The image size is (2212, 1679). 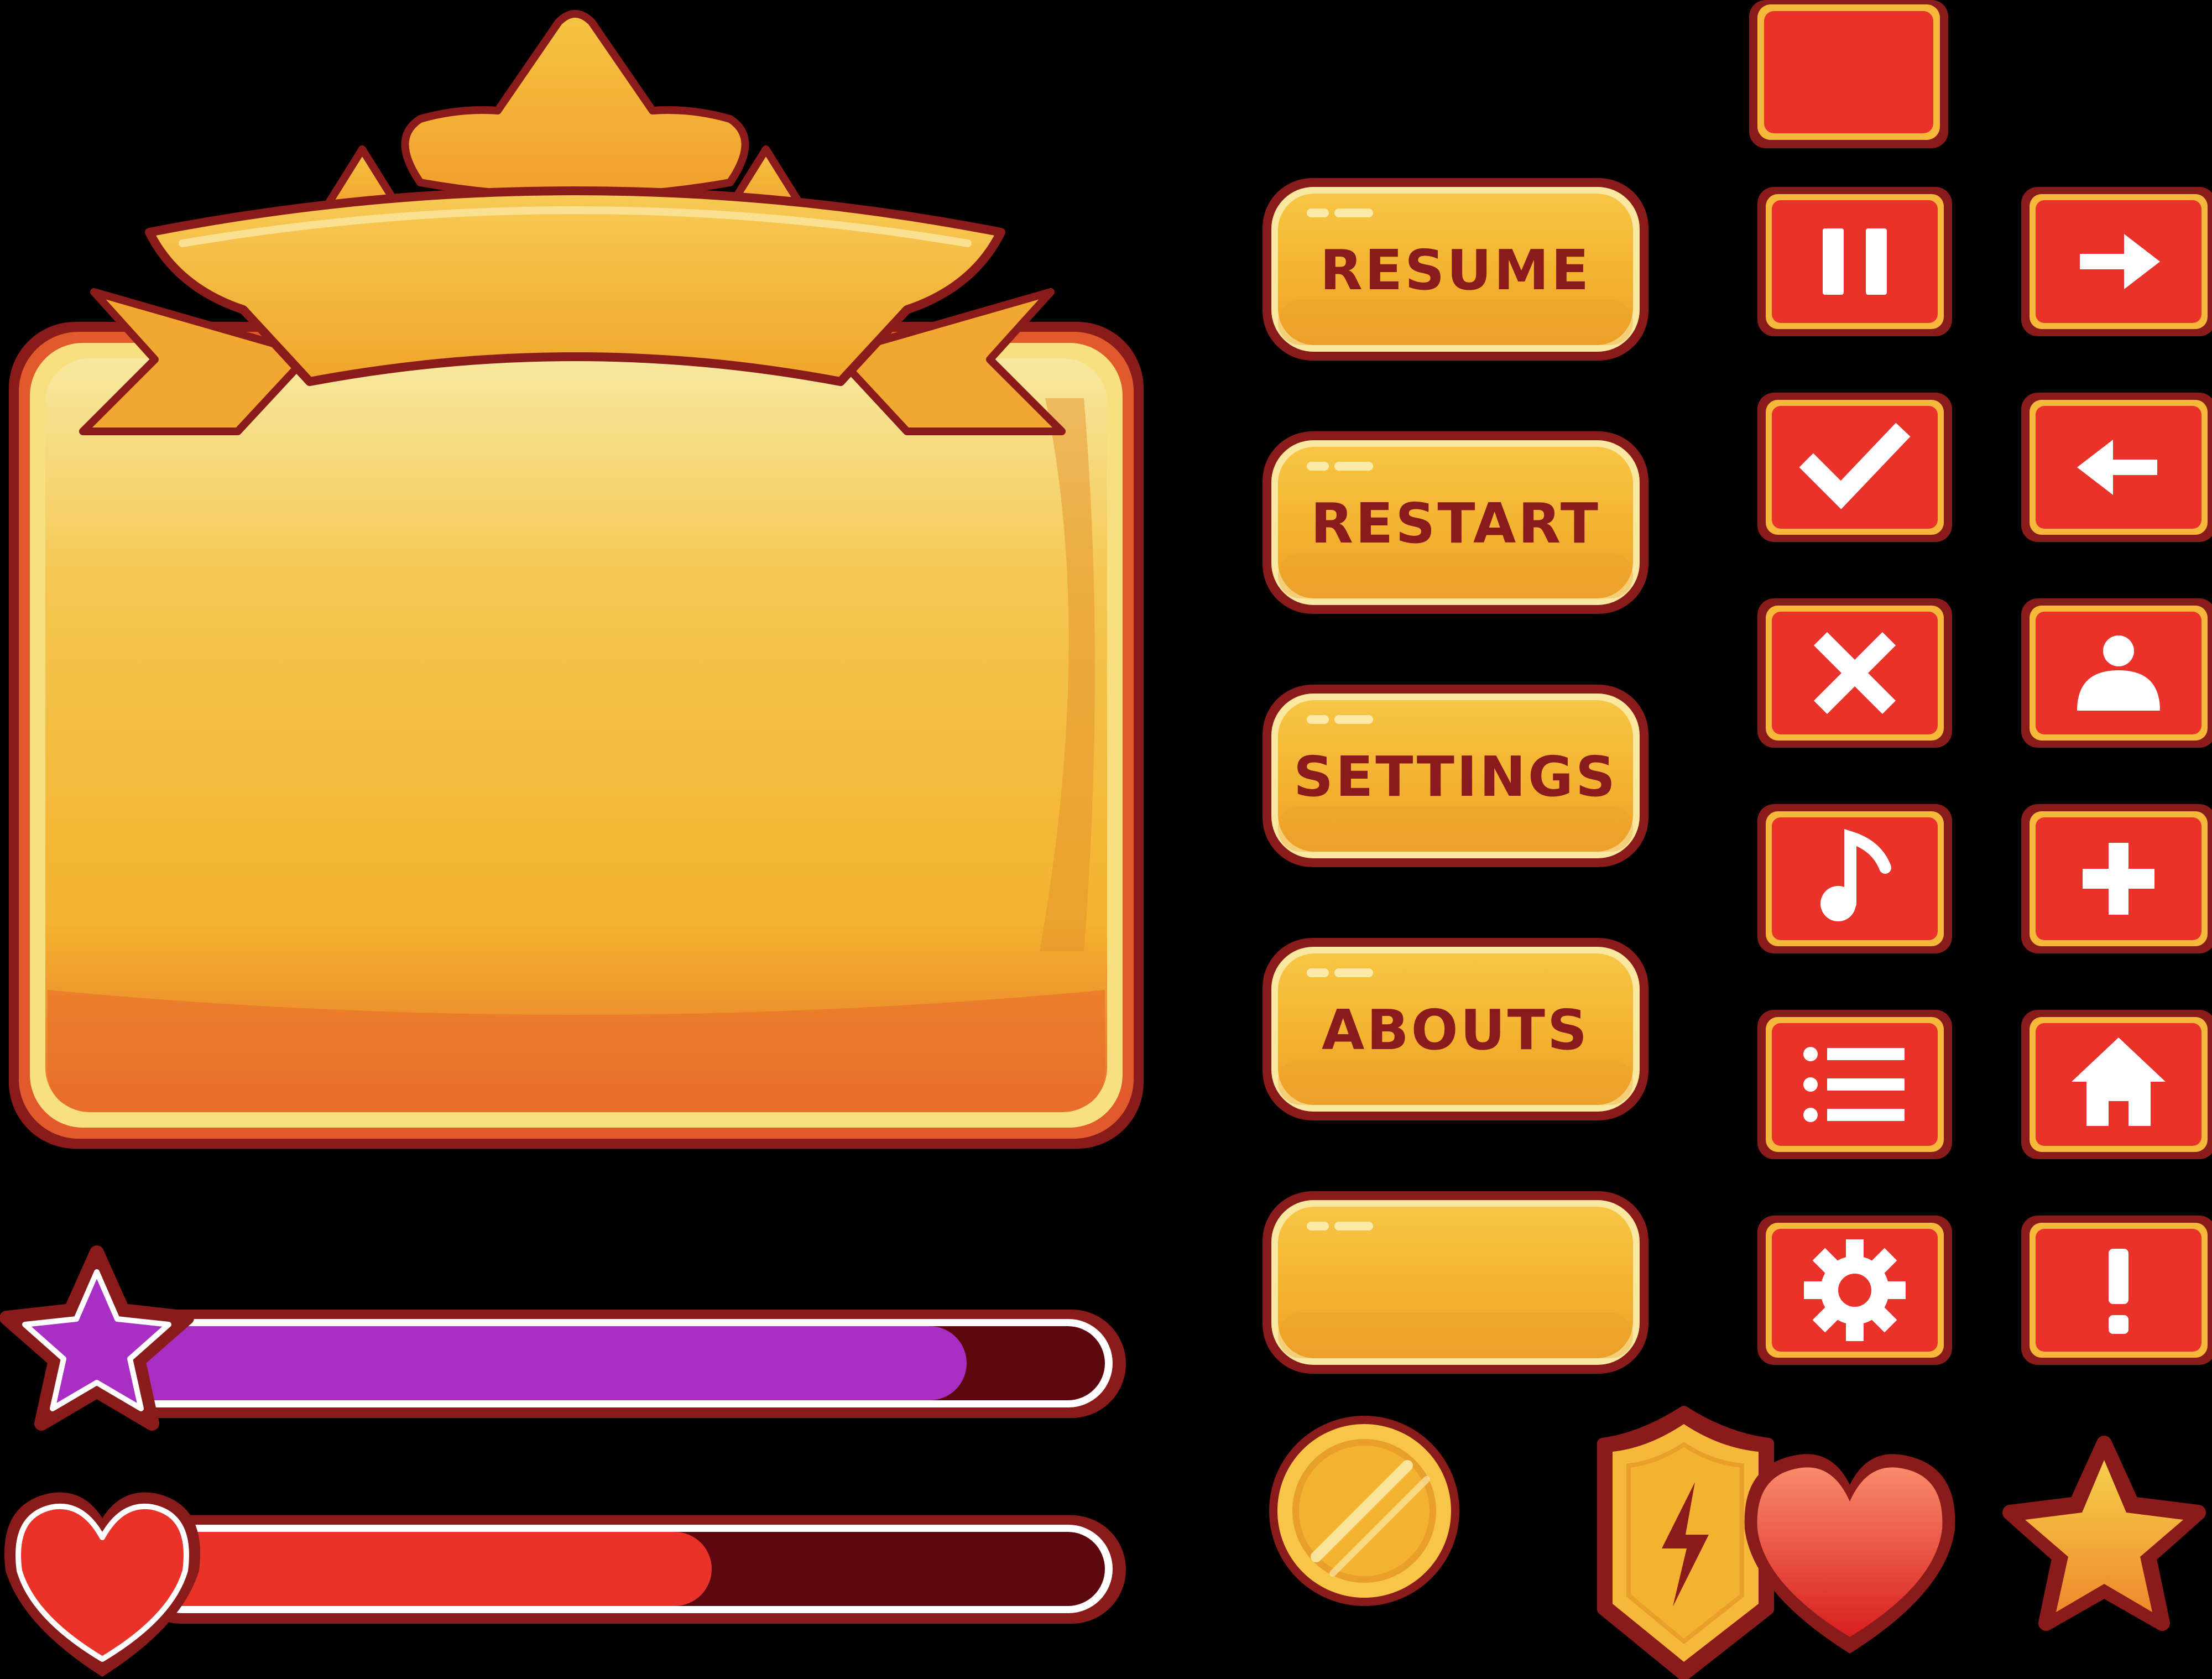 I want to click on settings-button-label: SETTINGS, so click(x=1456, y=776).